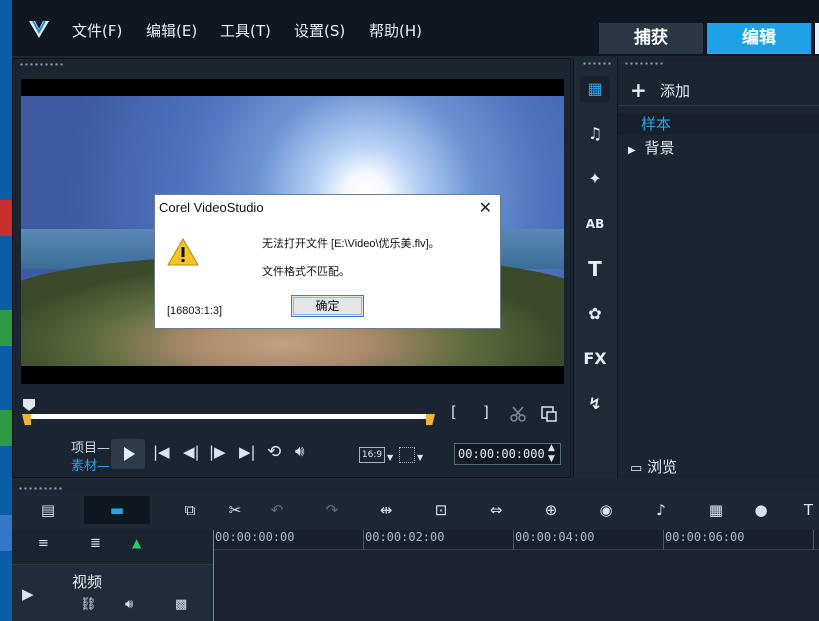 Image resolution: width=819 pixels, height=621 pixels. Describe the element at coordinates (606, 510) in the screenshot. I see `record-capture-icon: ◉` at that location.